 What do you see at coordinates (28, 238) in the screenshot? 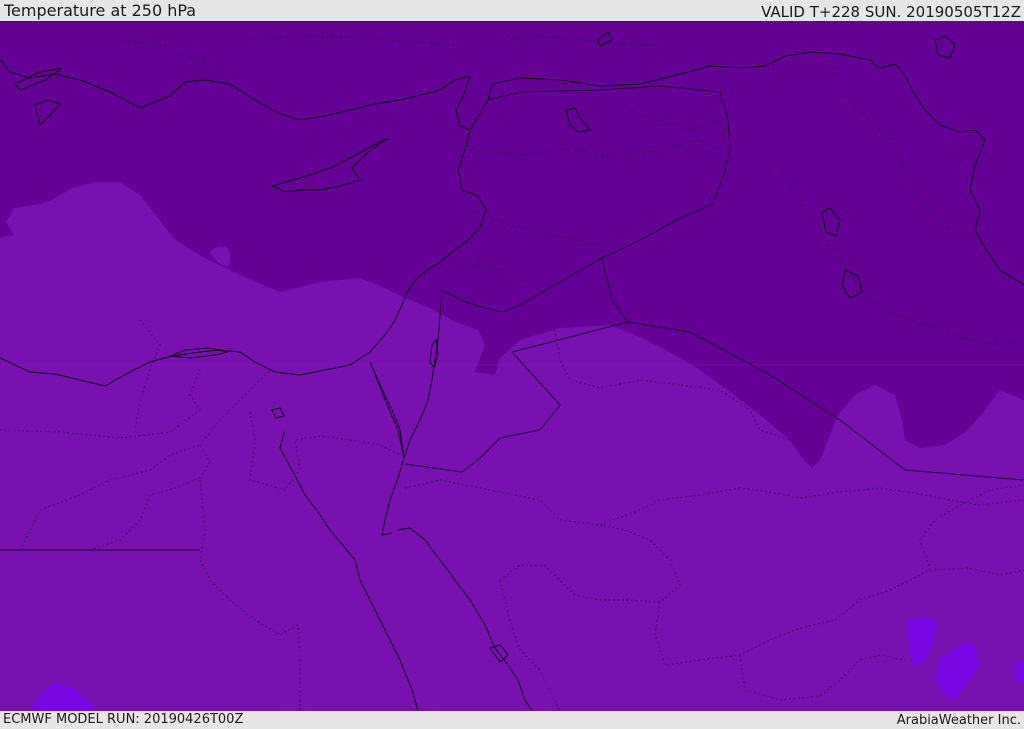
I see `temperature-field-blob-small` at bounding box center [28, 238].